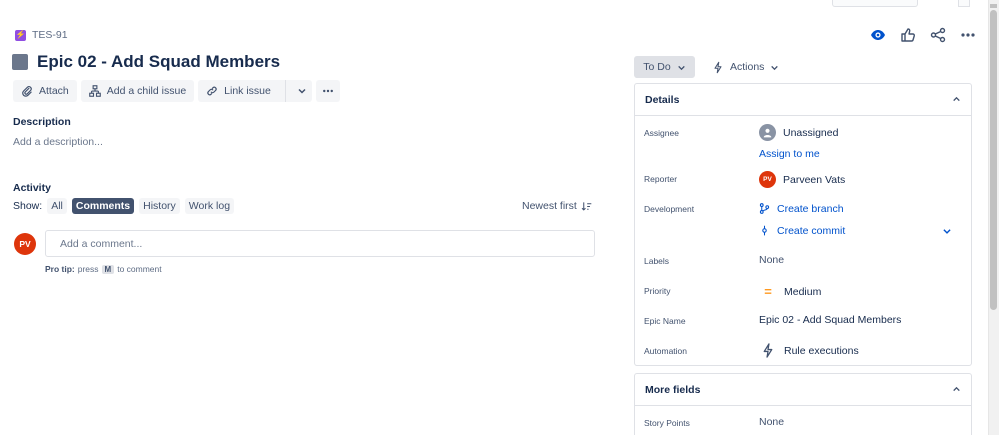 This screenshot has height=435, width=999. What do you see at coordinates (247, 91) in the screenshot?
I see `link-issue-label: Link issue` at bounding box center [247, 91].